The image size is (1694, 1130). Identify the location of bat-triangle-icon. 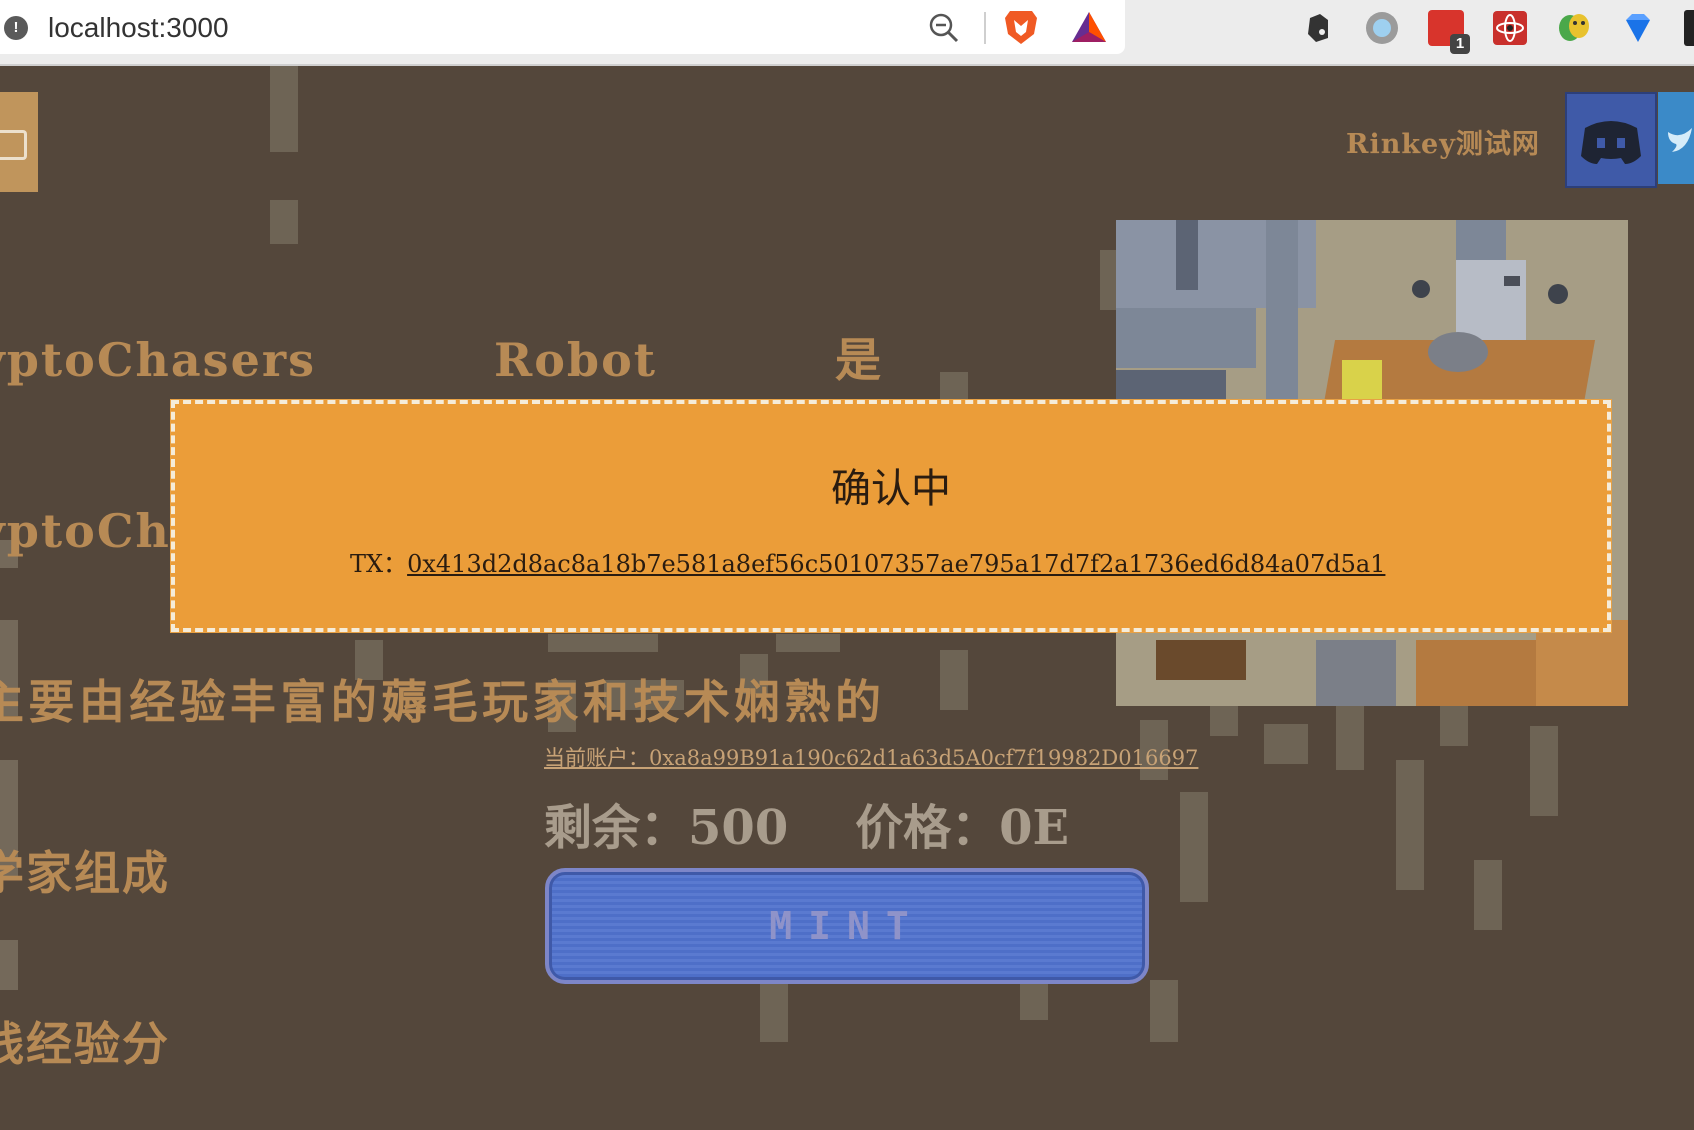
(1089, 27).